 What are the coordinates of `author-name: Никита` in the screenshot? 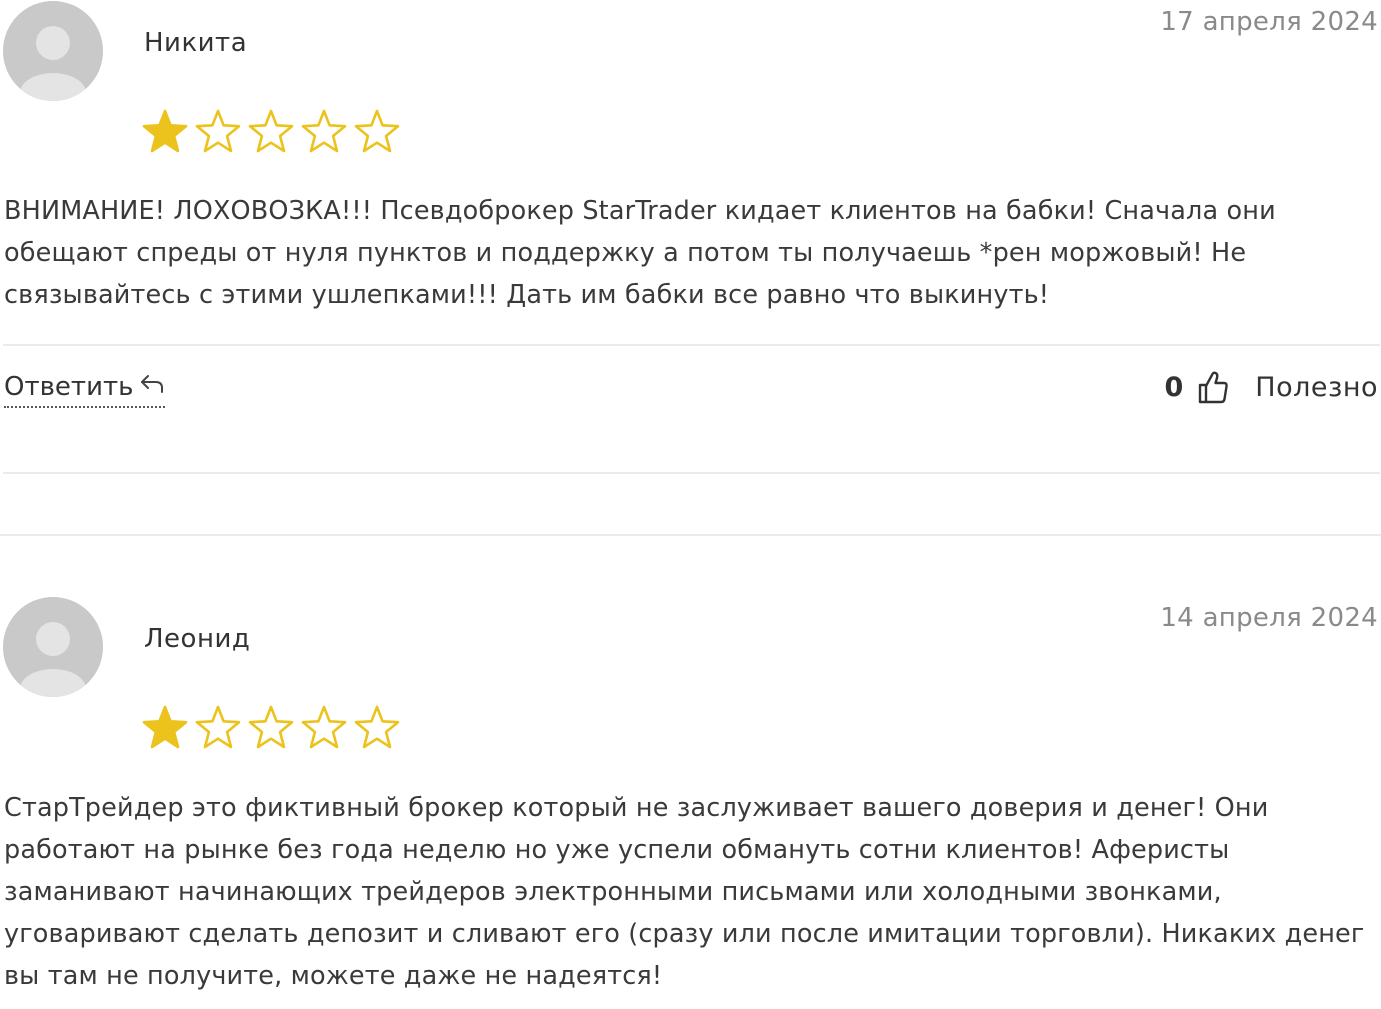 It's located at (196, 43).